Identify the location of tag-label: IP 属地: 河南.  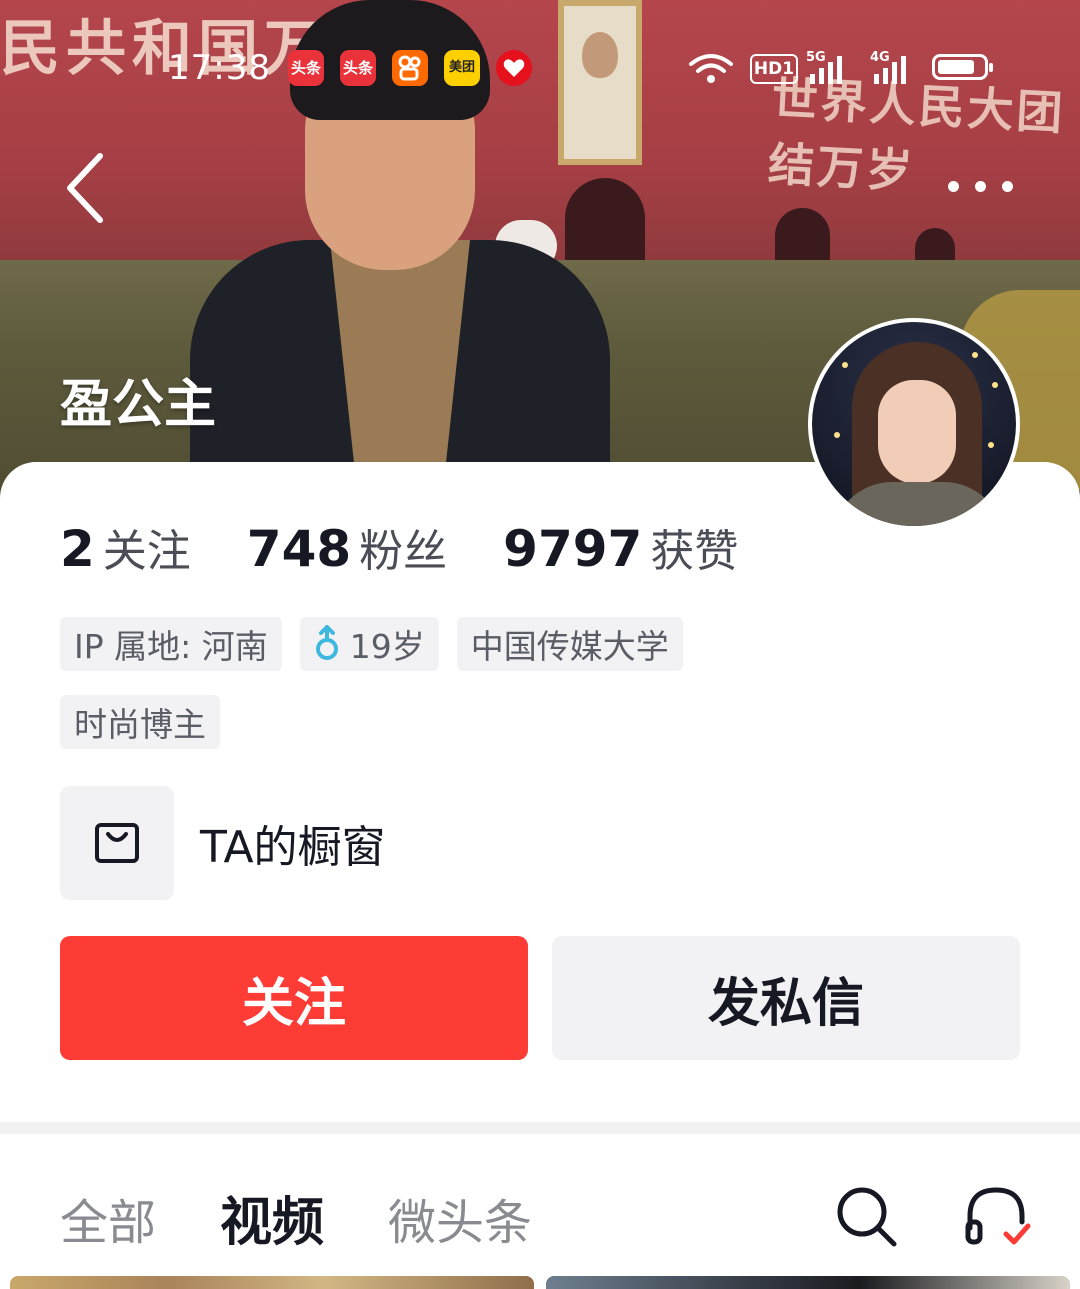
(171, 646).